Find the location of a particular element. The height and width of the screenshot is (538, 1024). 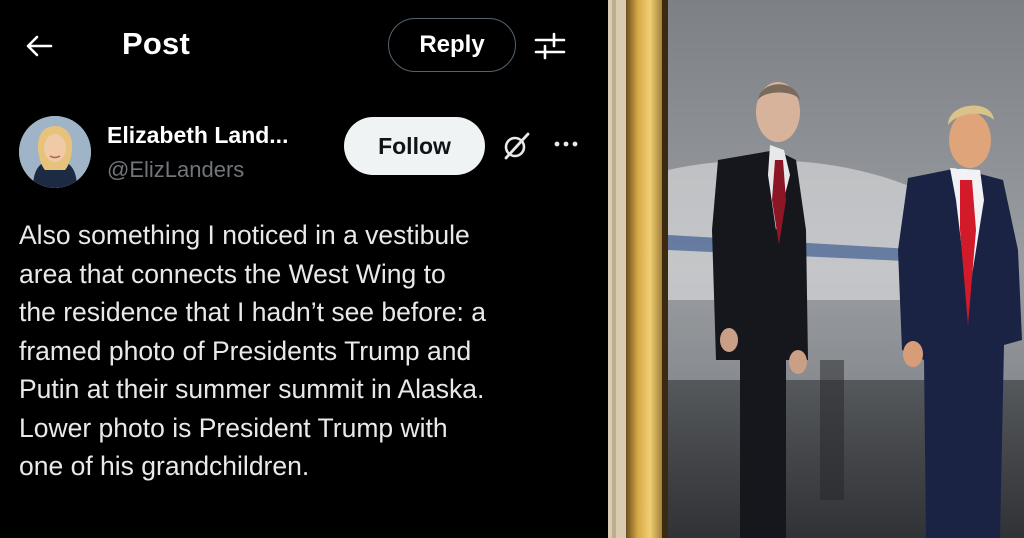

grok-button is located at coordinates (516, 146).